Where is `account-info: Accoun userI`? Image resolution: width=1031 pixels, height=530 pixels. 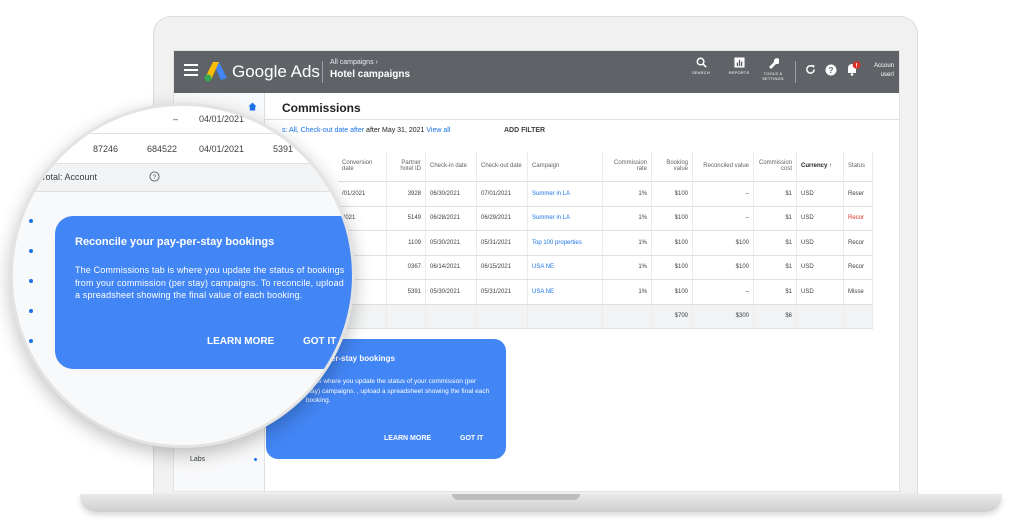
account-info: Accoun userI is located at coordinates (884, 71).